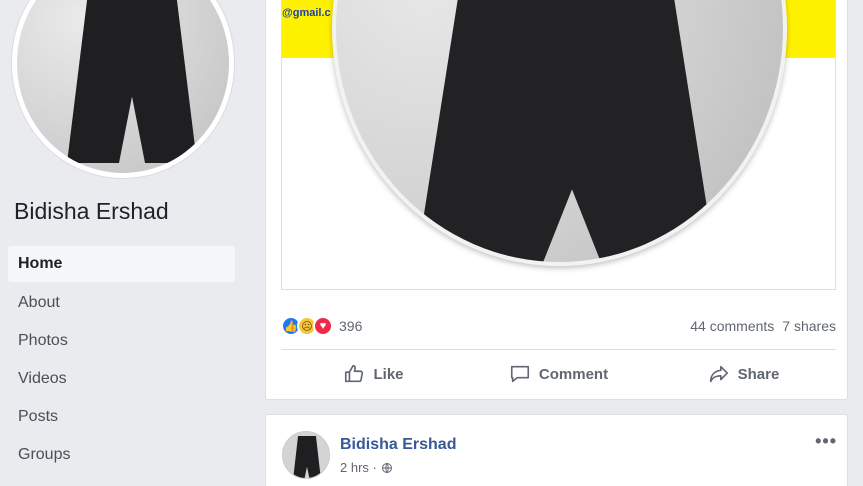  Describe the element at coordinates (121, 341) in the screenshot. I see `nav-photos: Photos` at that location.